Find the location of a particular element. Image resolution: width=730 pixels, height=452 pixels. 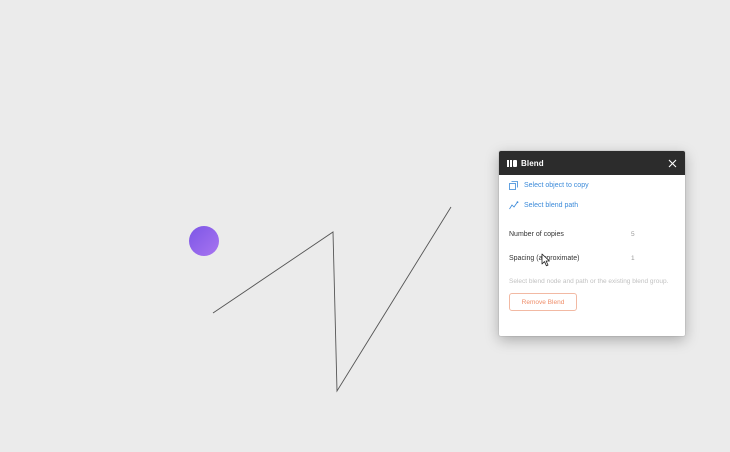

blend-path-icon is located at coordinates (514, 206).